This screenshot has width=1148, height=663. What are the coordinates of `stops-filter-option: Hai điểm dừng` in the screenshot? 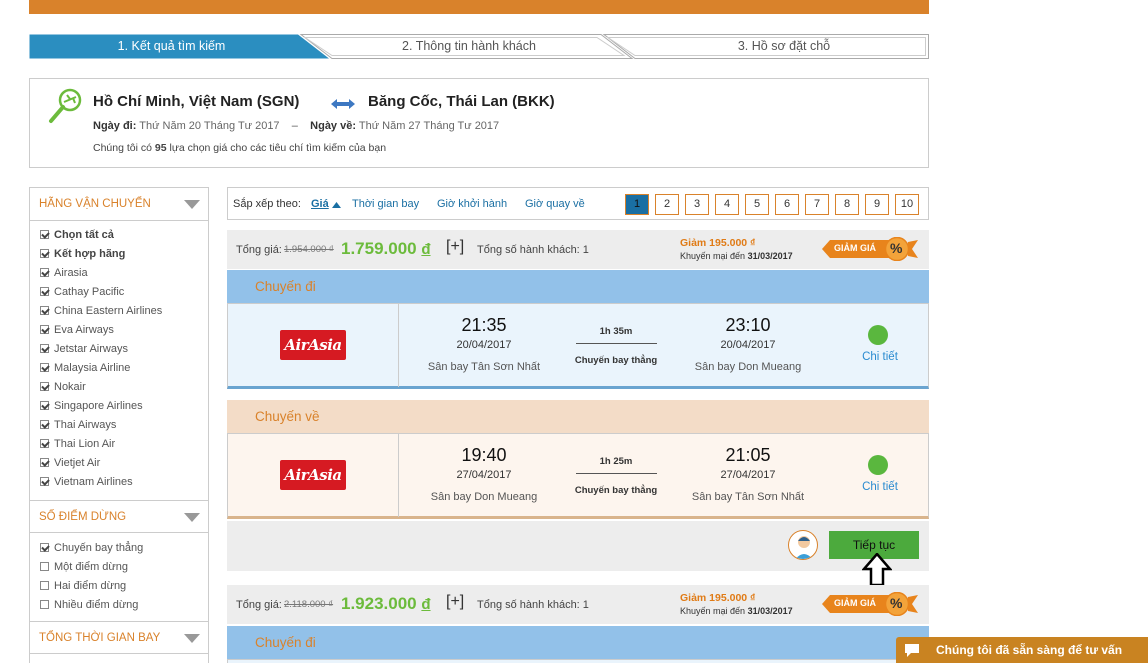 It's located at (83, 586).